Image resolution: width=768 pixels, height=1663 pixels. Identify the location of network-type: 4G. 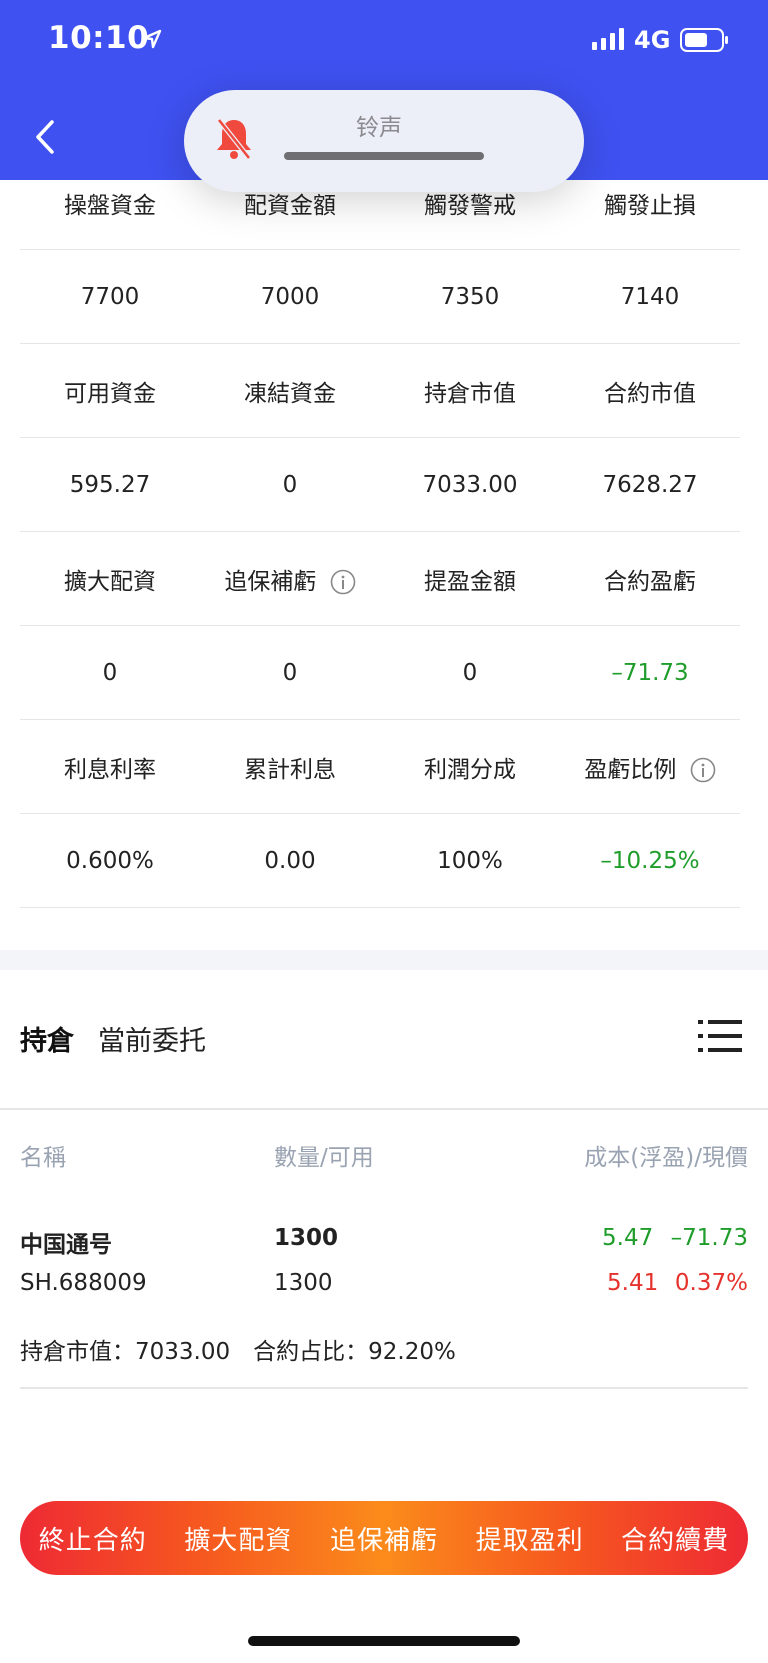
(652, 40).